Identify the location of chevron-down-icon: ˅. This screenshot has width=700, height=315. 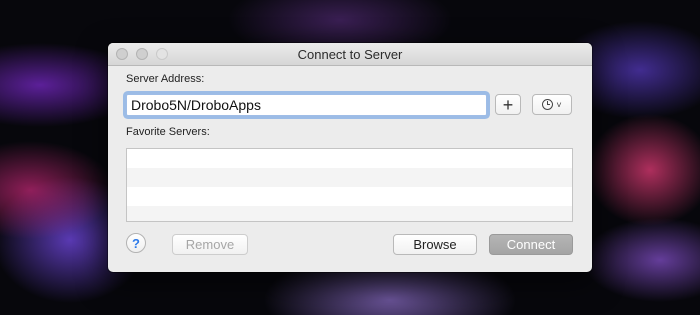
(559, 104).